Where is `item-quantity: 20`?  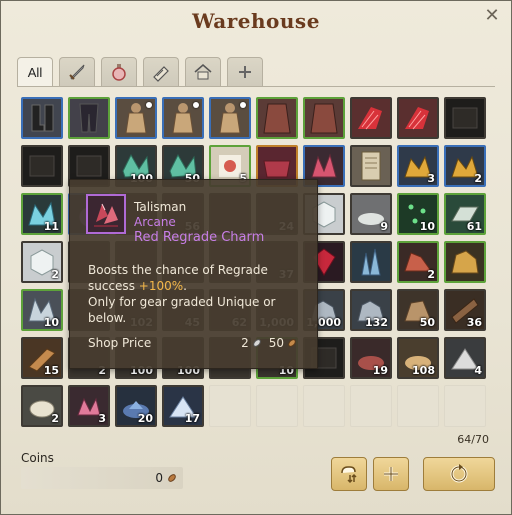 item-quantity: 20 is located at coordinates (145, 418).